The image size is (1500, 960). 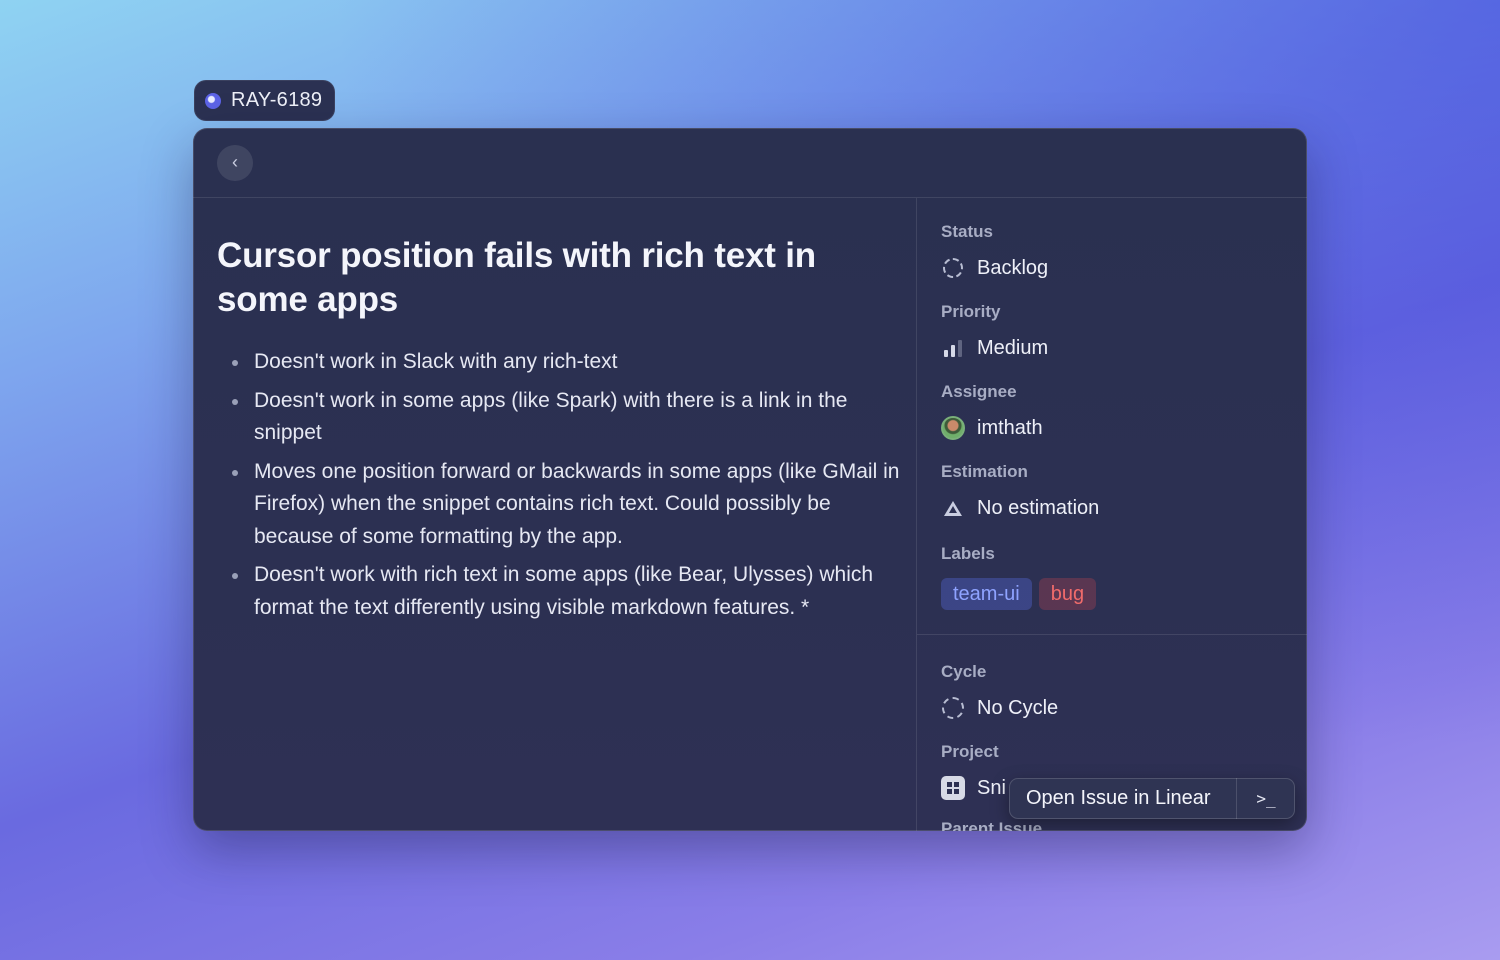 I want to click on project-label: Project, so click(x=970, y=751).